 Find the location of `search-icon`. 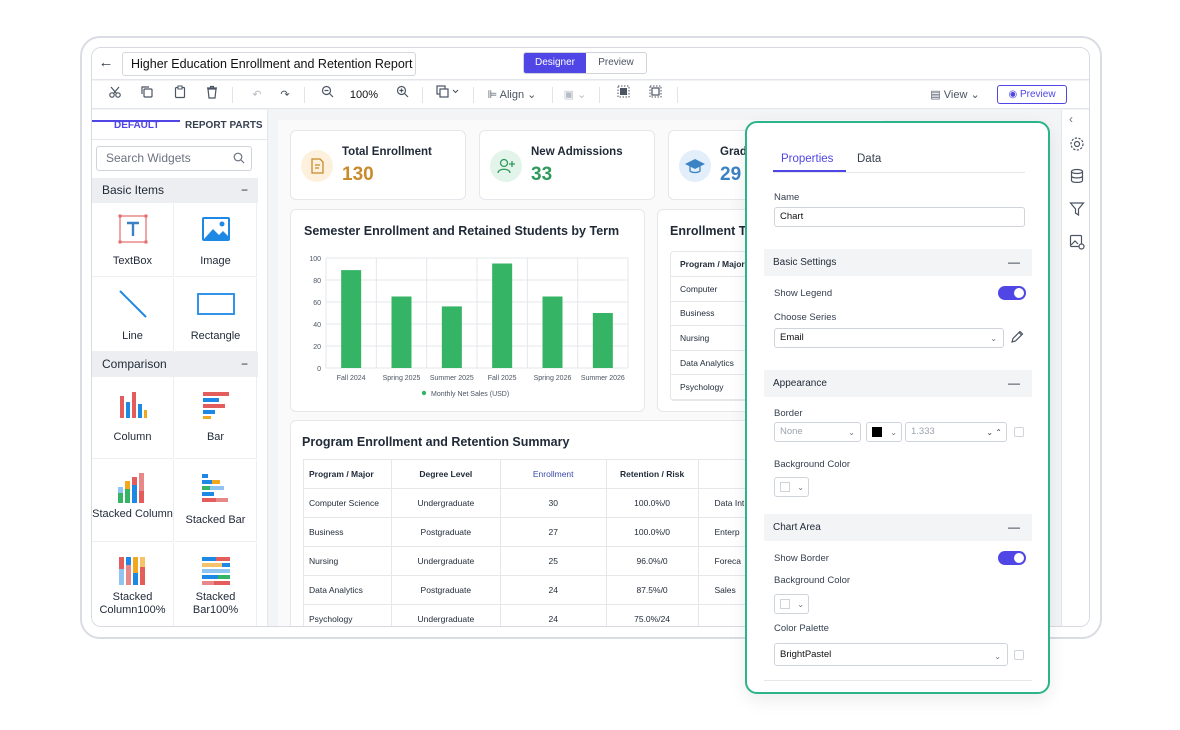

search-icon is located at coordinates (239, 158).